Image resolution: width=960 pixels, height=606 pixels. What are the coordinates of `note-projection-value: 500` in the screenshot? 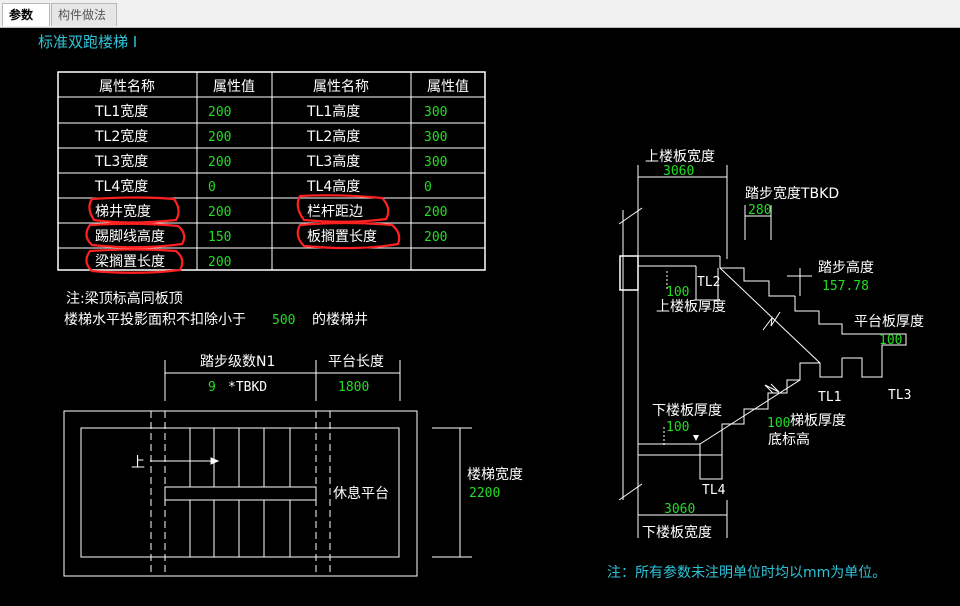 It's located at (283, 320).